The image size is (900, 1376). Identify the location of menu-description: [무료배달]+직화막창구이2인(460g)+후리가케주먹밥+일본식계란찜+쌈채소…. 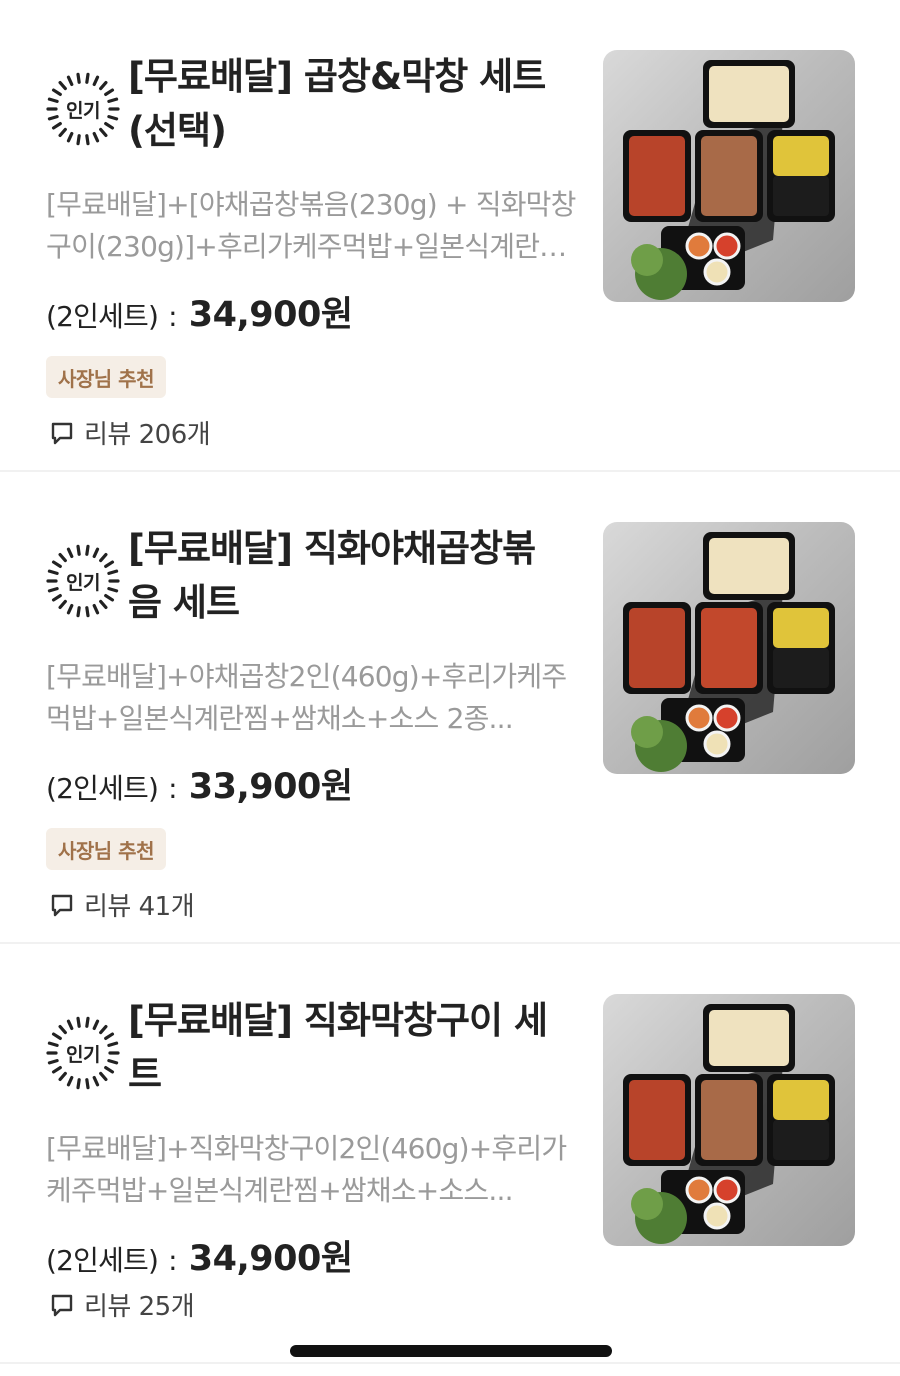
(306, 1169).